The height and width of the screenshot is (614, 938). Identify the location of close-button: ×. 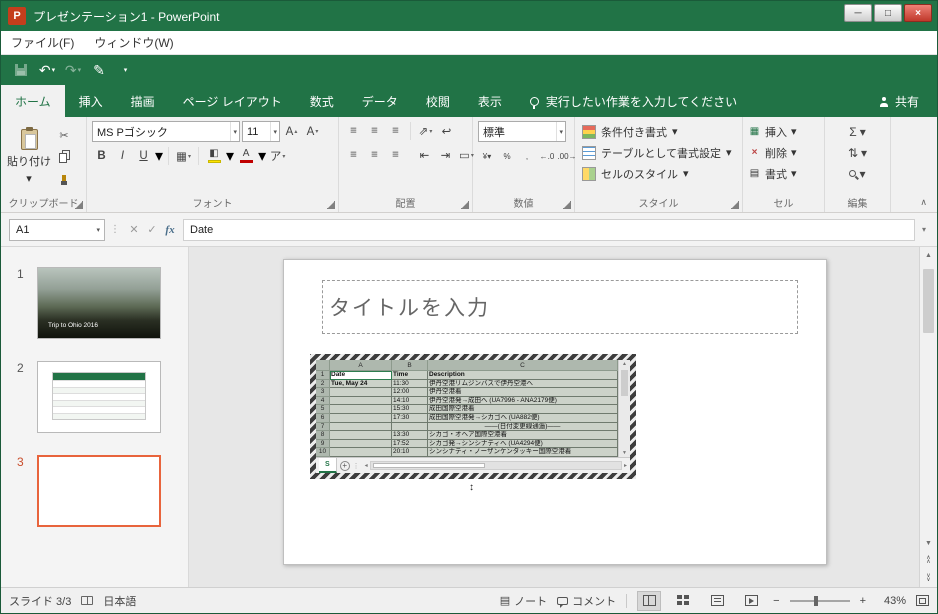
(918, 13).